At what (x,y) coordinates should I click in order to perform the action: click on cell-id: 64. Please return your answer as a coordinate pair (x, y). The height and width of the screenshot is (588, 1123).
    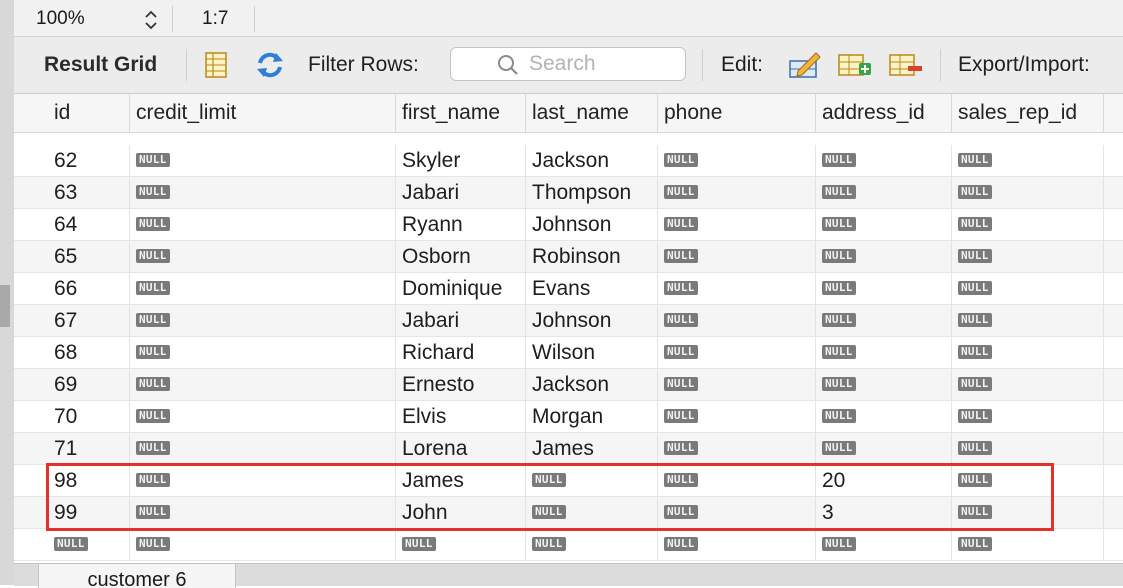
    Looking at the image, I should click on (89, 224).